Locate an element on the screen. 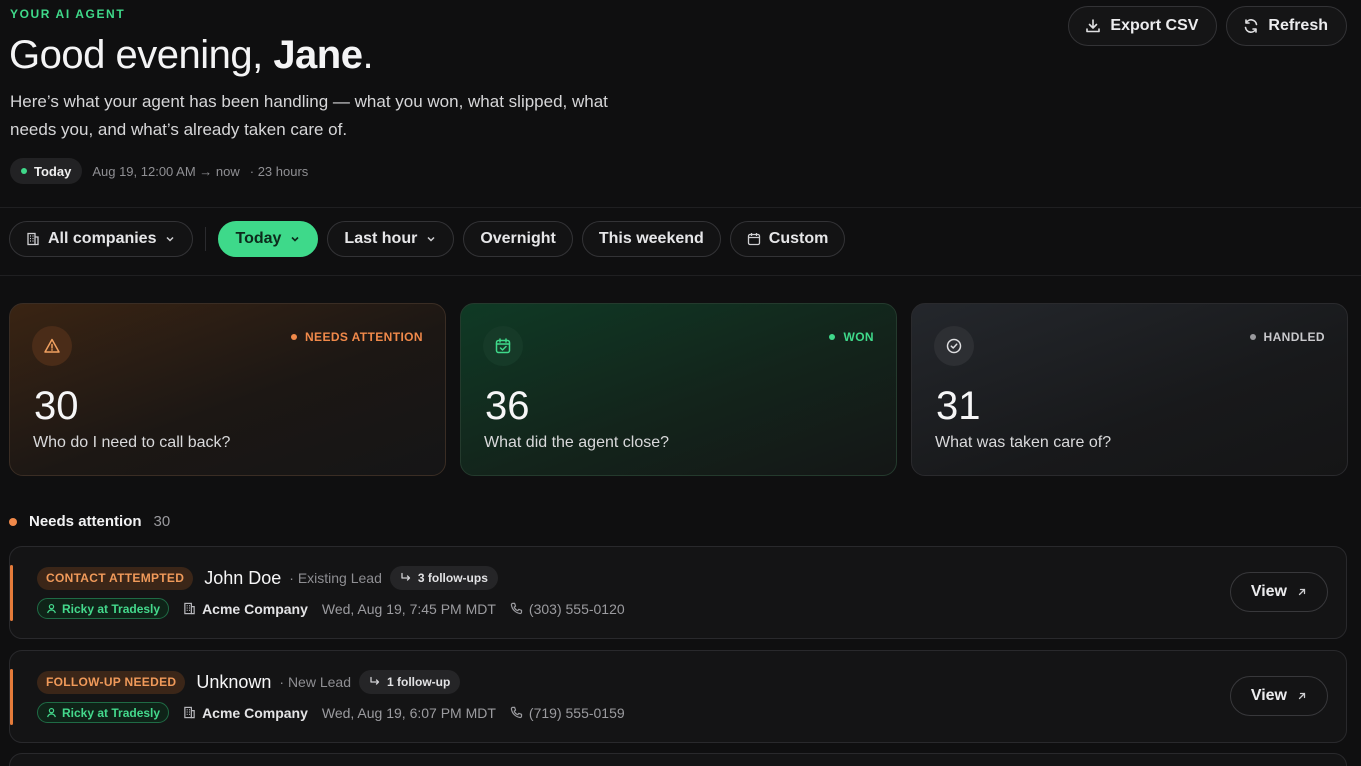 The height and width of the screenshot is (766, 1361). contact-name: Unknown is located at coordinates (234, 681).